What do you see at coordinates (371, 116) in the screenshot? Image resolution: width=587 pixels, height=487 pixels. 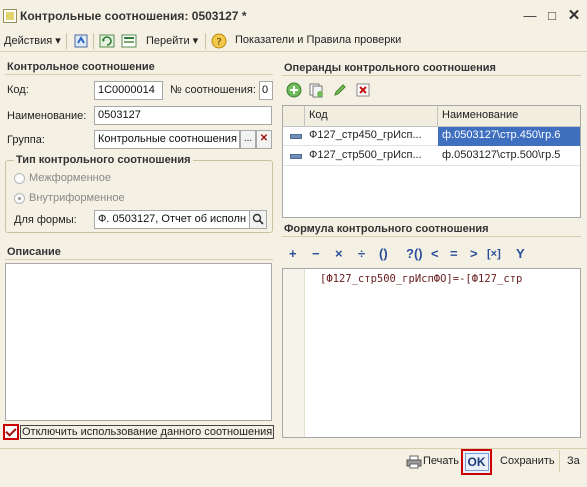 I see `table-header-code: Код` at bounding box center [371, 116].